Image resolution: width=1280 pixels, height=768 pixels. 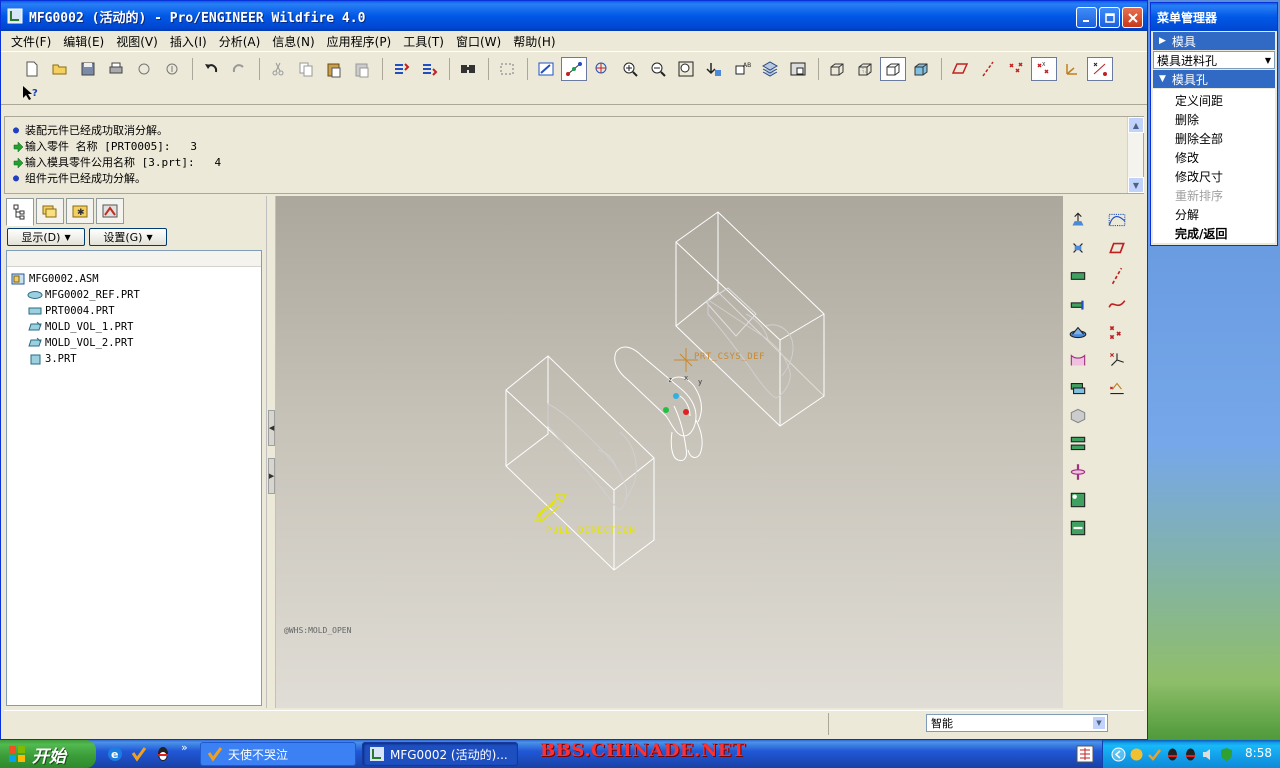 What do you see at coordinates (1117, 388) in the screenshot?
I see `analysis-tool-button` at bounding box center [1117, 388].